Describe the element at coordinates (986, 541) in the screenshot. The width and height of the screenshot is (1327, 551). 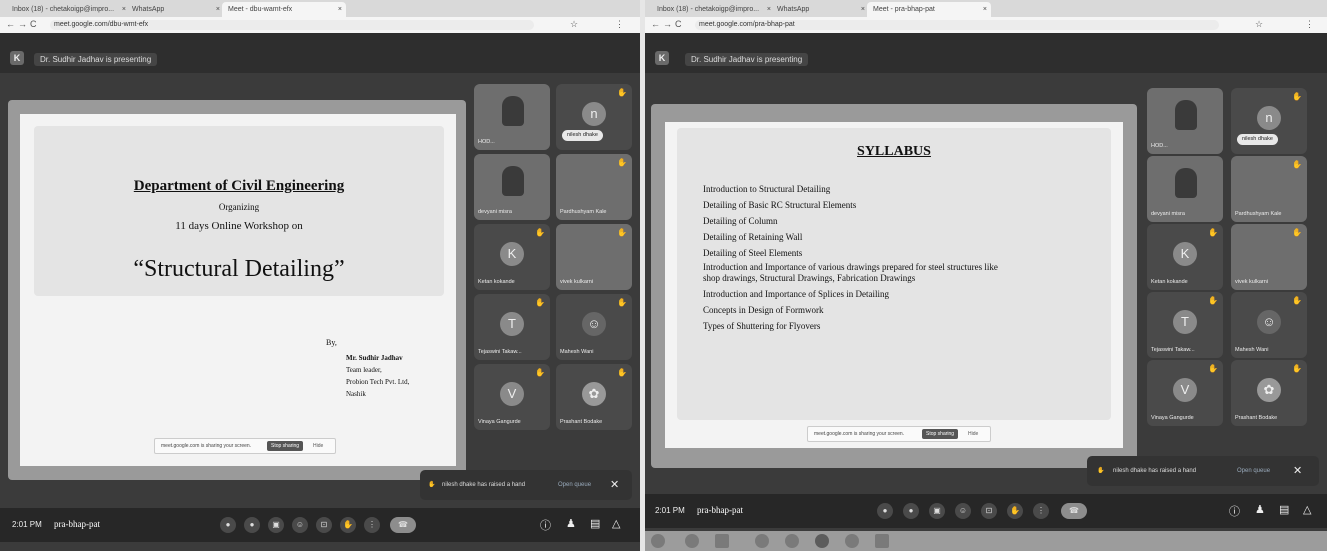
I see `windows-taskbar` at that location.